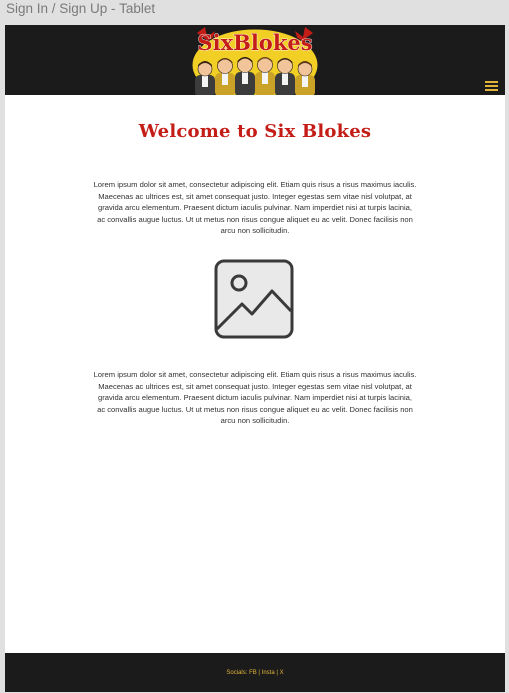 The image size is (509, 693). I want to click on hamburger-menu-icon, so click(491, 86).